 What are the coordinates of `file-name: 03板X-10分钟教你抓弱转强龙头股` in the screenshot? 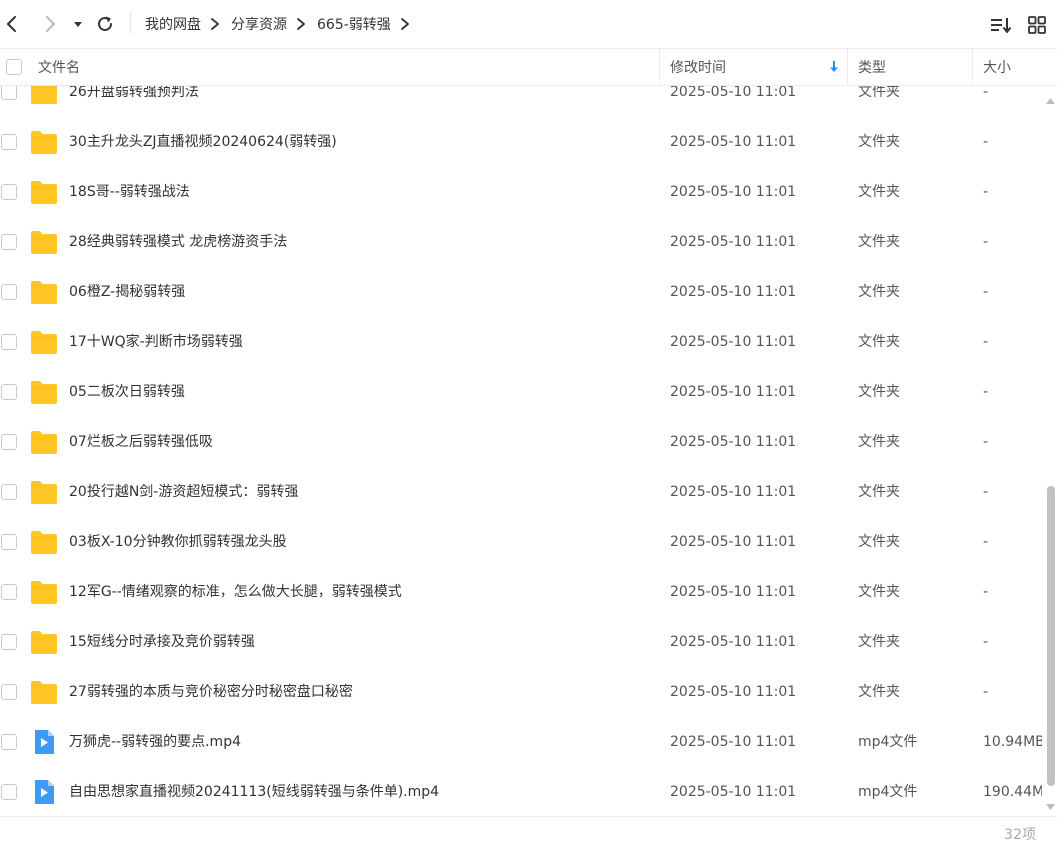 It's located at (178, 542).